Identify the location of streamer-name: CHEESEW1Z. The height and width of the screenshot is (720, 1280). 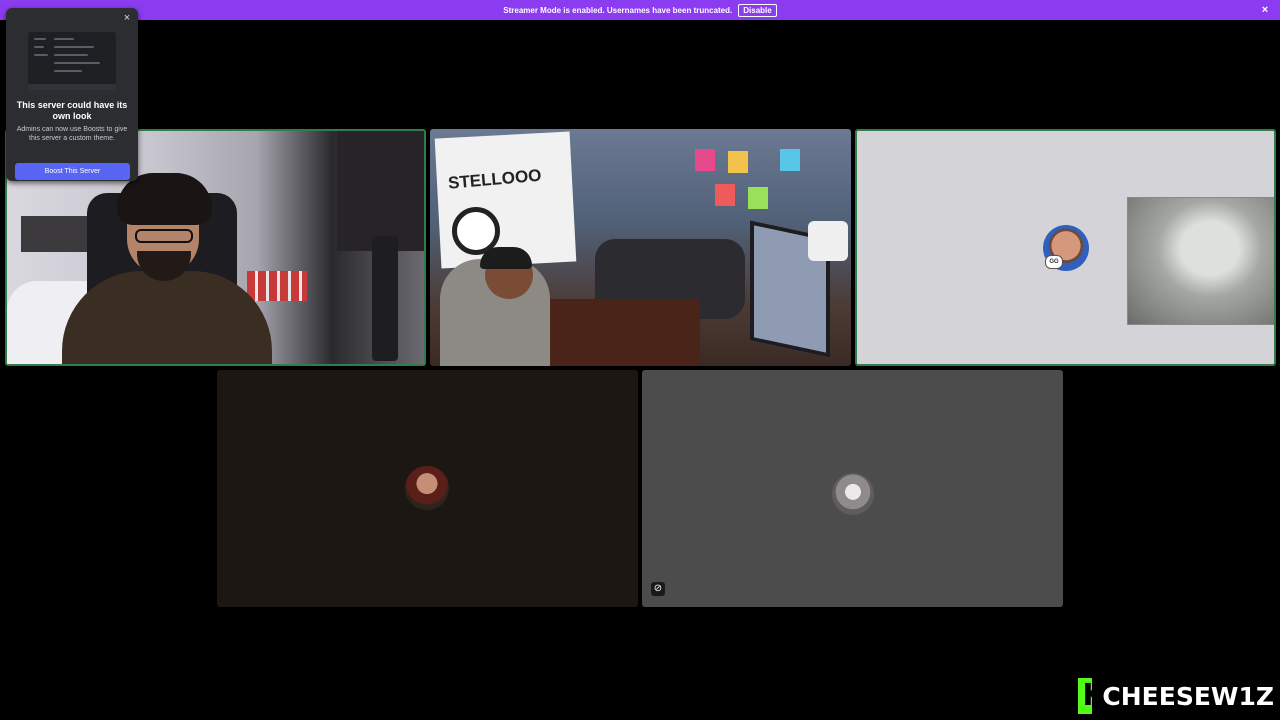
(1188, 696).